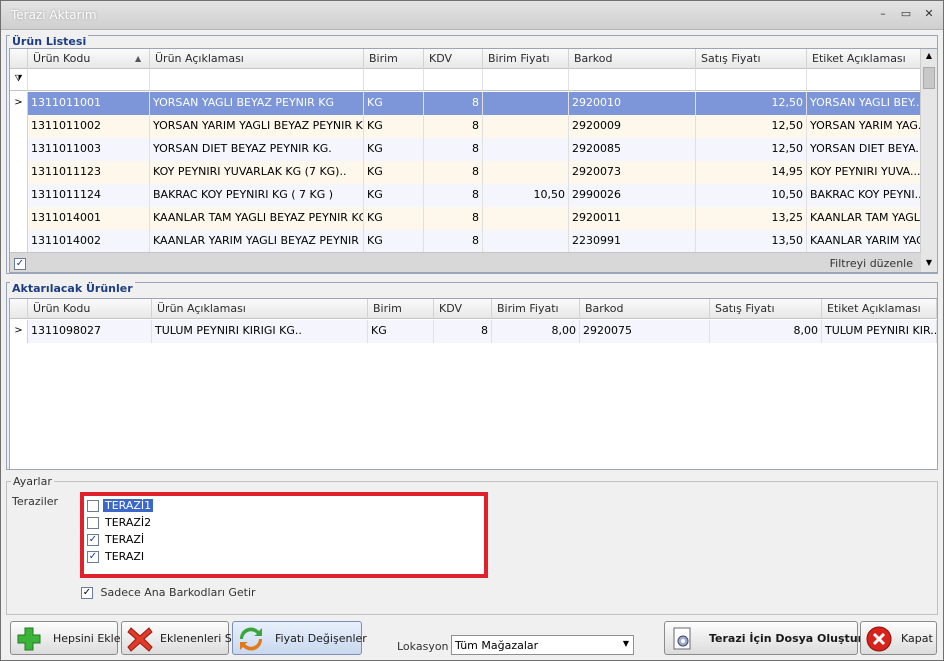 The height and width of the screenshot is (661, 944). I want to click on table-cell: TULUM PEYNIRI KIRIGI KG.., so click(260, 331).